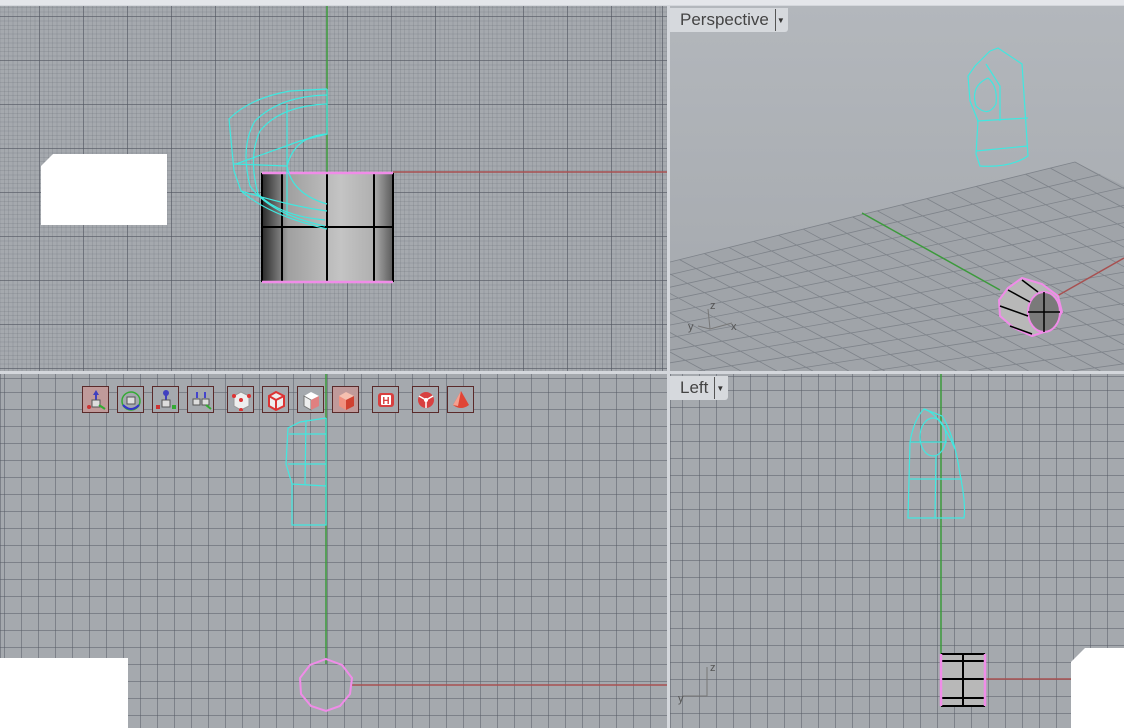 The height and width of the screenshot is (728, 1124). Describe the element at coordinates (695, 682) in the screenshot. I see `axis-triad` at that location.